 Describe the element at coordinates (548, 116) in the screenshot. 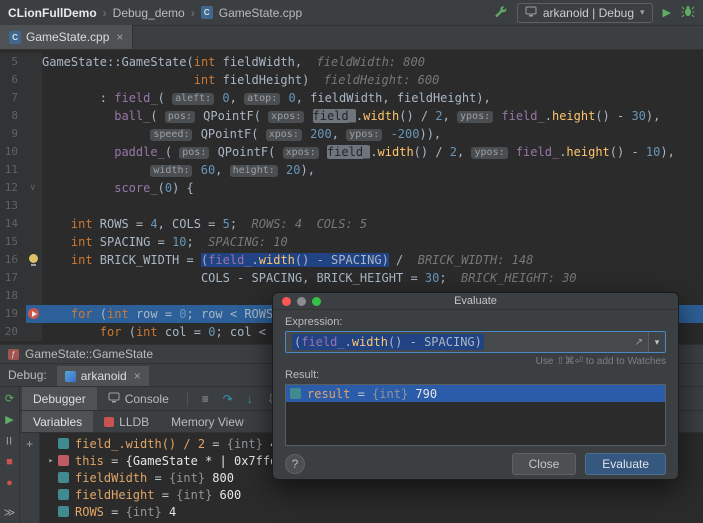

I see `code-segment: .` at that location.